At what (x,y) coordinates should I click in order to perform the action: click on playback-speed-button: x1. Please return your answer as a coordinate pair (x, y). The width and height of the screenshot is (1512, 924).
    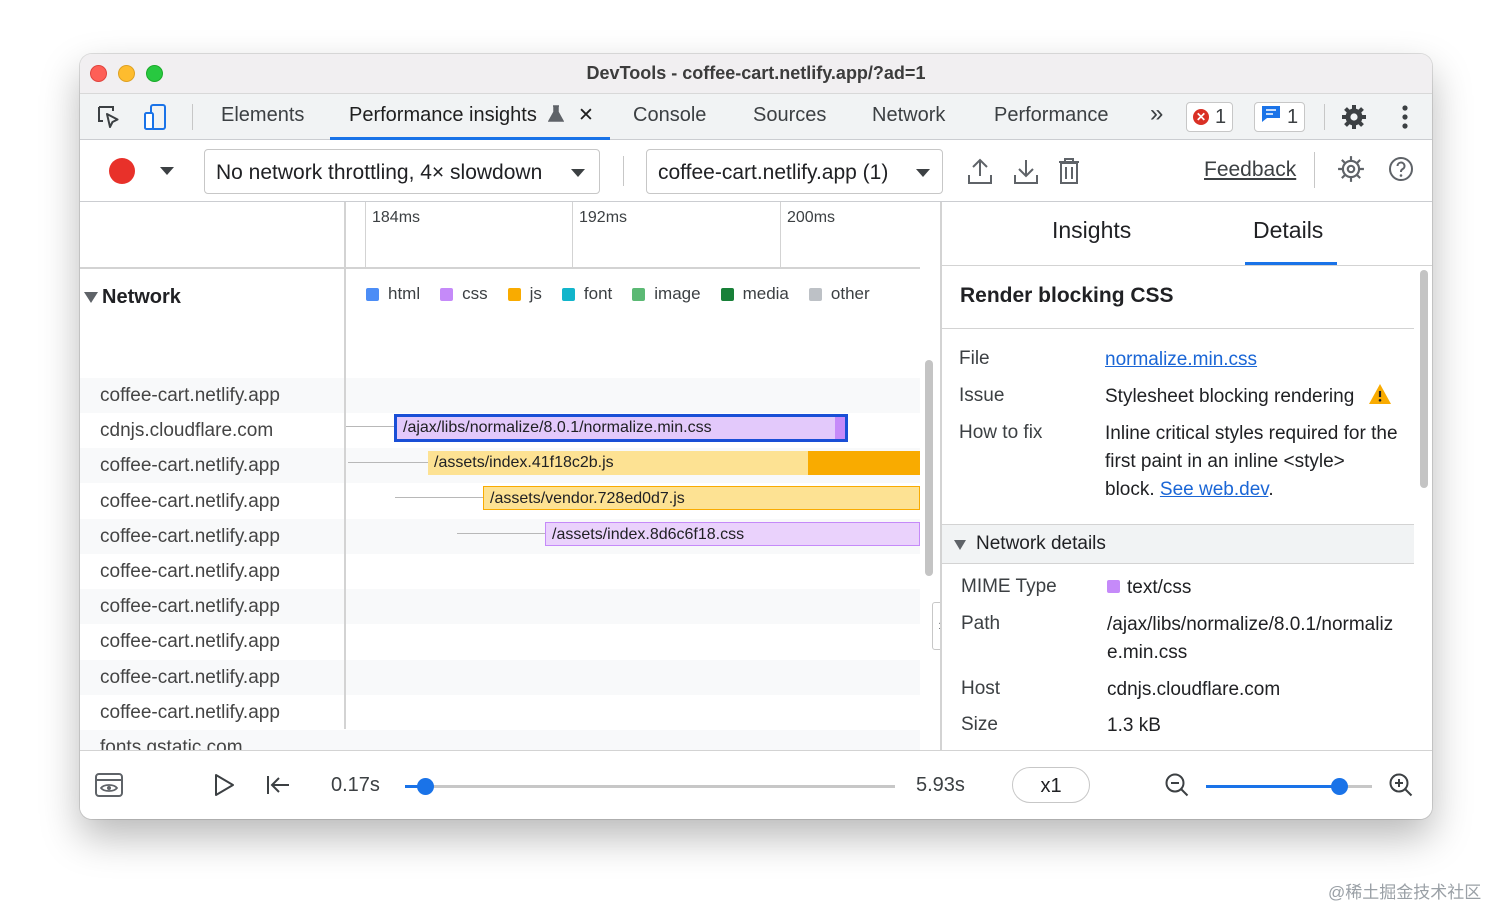
    Looking at the image, I should click on (1051, 785).